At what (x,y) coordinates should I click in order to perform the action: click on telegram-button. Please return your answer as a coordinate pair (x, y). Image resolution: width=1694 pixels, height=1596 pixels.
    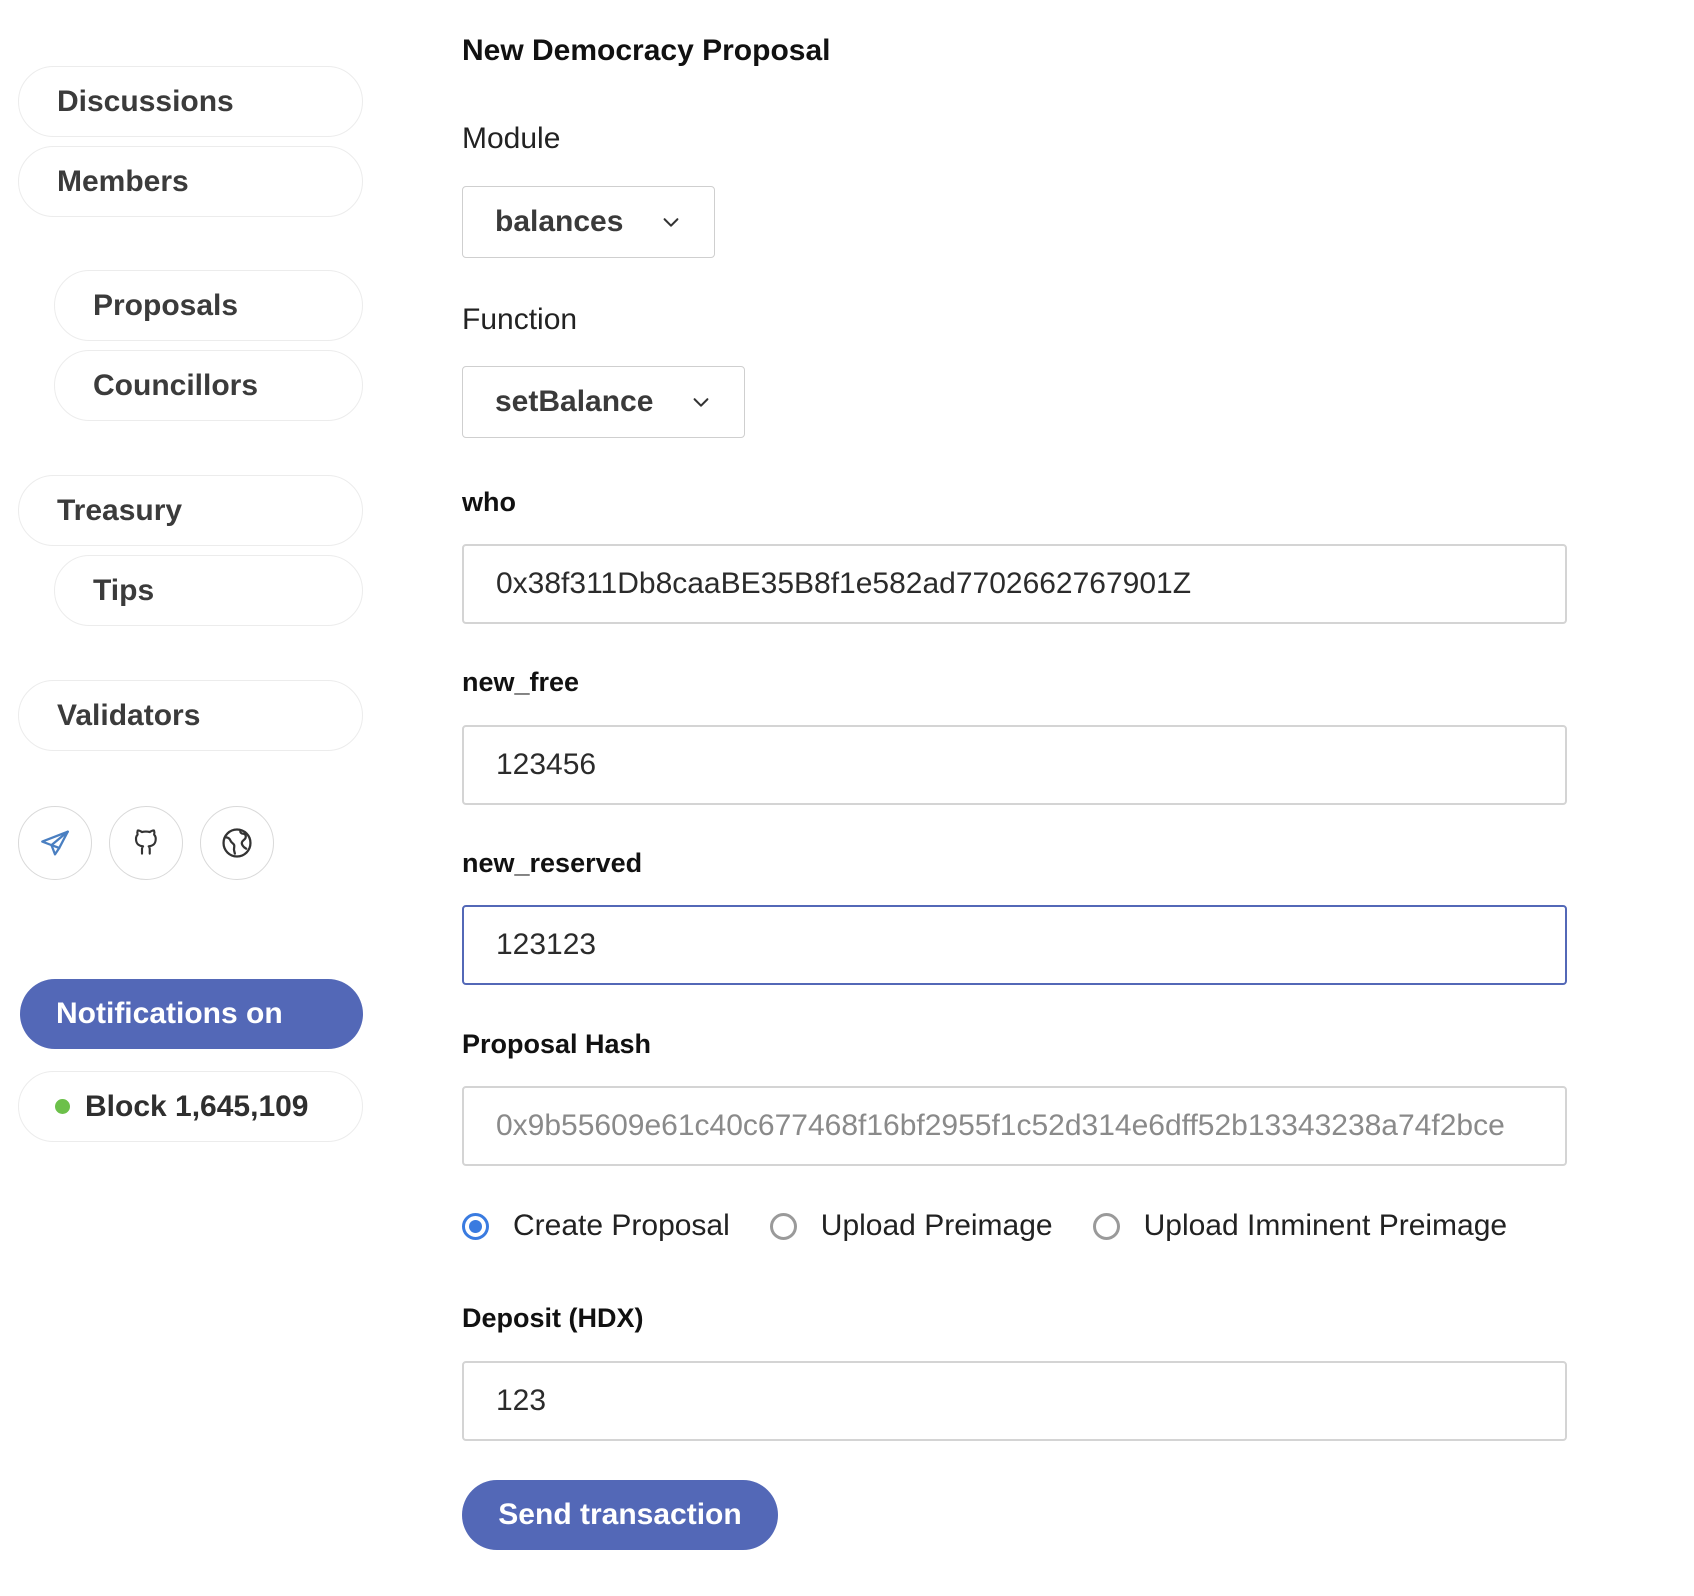
    Looking at the image, I should click on (55, 843).